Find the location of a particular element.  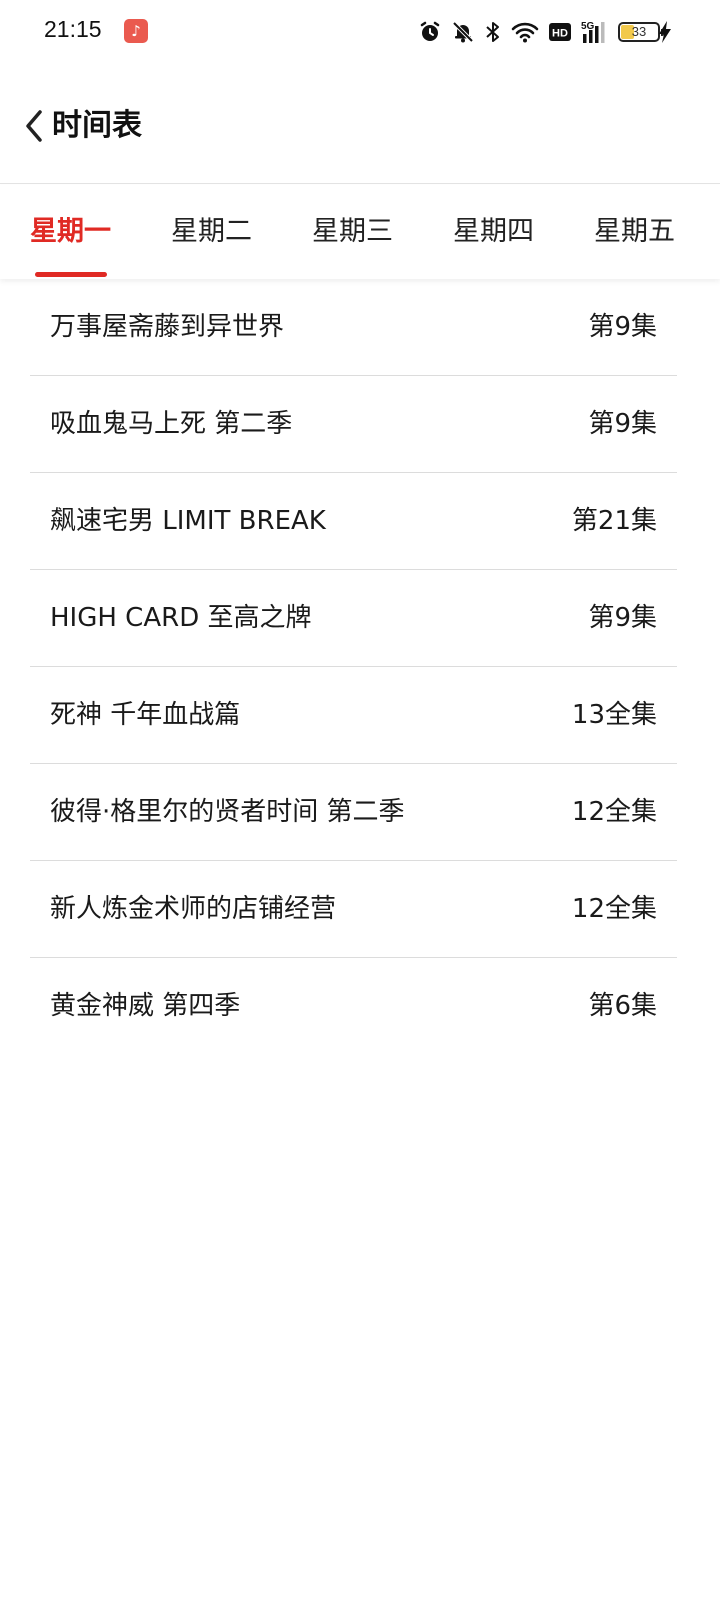

show-title: HIGH CARD 至高之牌 is located at coordinates (181, 618).